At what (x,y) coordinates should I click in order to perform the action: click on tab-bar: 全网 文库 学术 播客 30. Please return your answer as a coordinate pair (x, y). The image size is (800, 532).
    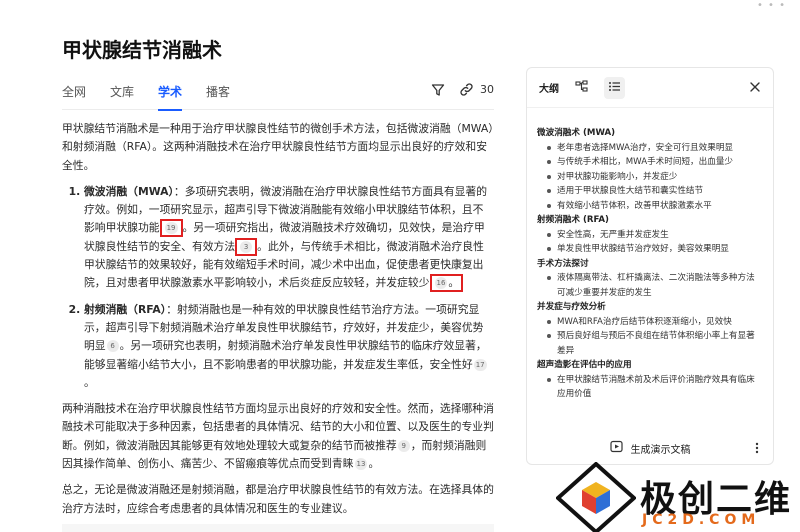
    Looking at the image, I should click on (278, 95).